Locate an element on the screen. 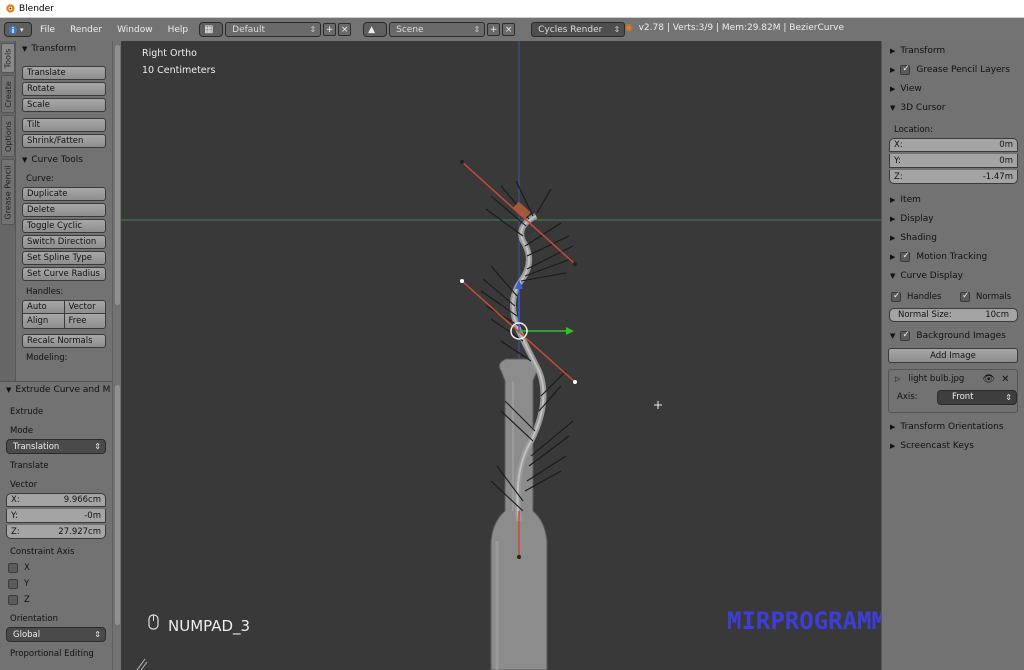  remove-scene-icon: × is located at coordinates (509, 29).